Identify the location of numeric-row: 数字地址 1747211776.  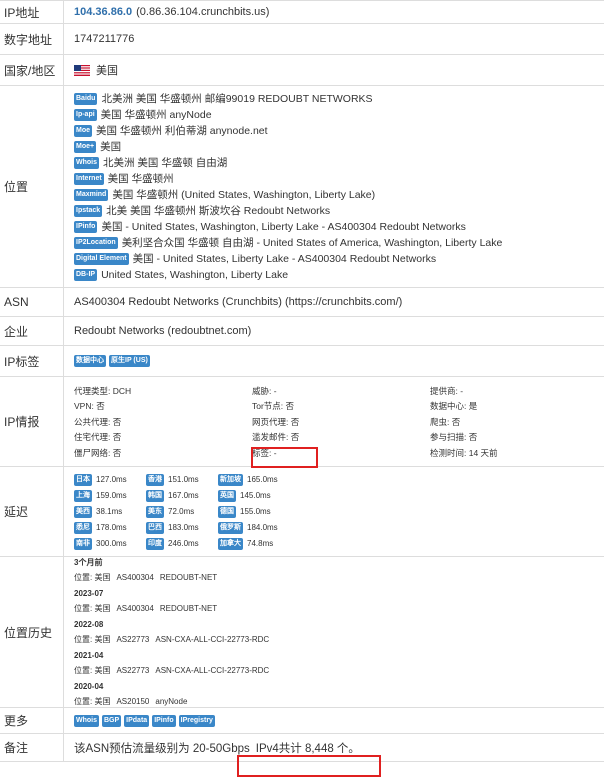
(302, 39).